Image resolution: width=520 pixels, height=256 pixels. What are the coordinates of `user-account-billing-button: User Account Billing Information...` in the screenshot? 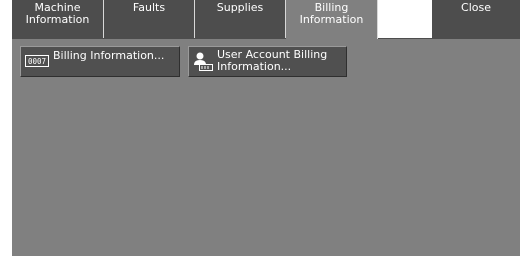 It's located at (267, 61).